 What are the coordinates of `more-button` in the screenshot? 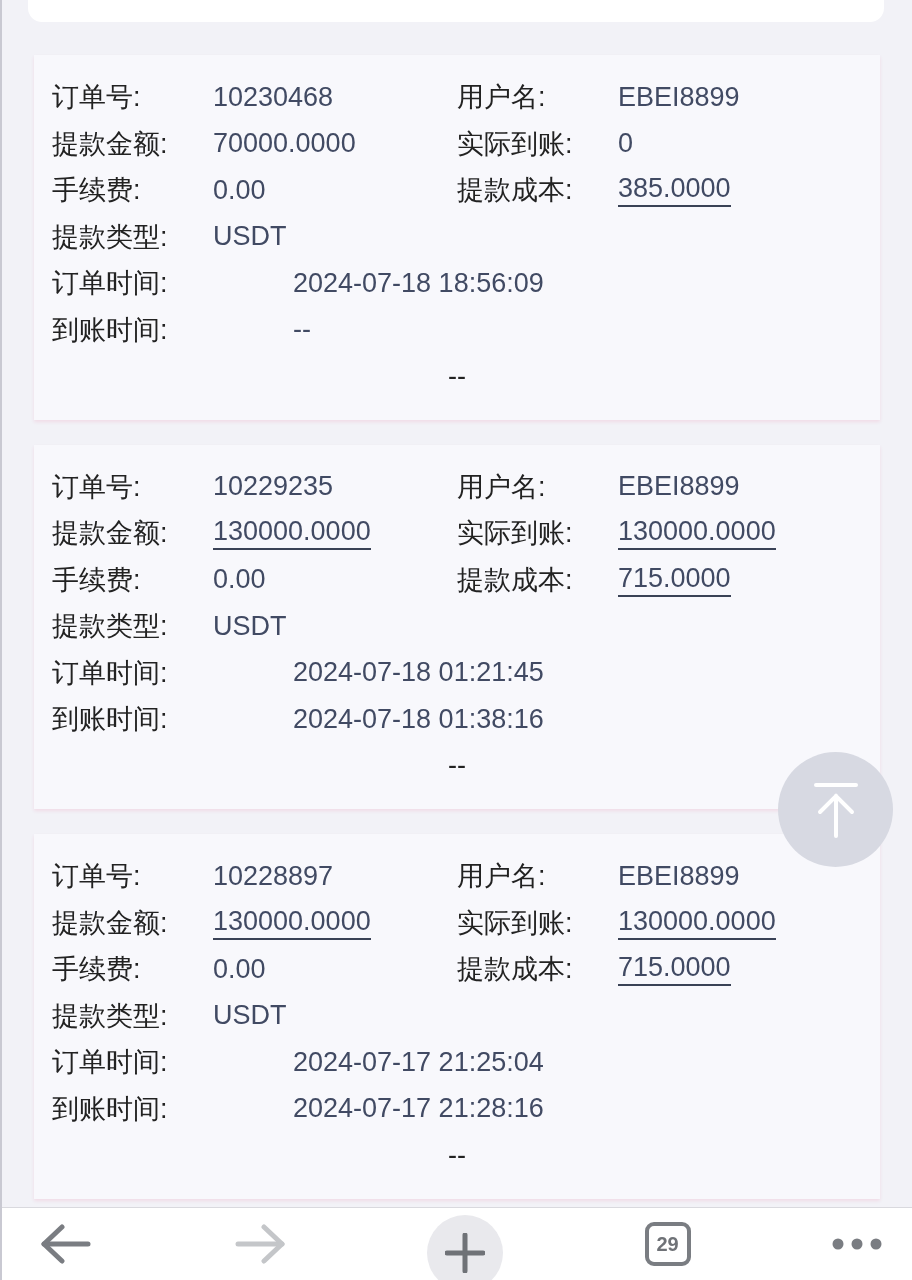 It's located at (857, 1244).